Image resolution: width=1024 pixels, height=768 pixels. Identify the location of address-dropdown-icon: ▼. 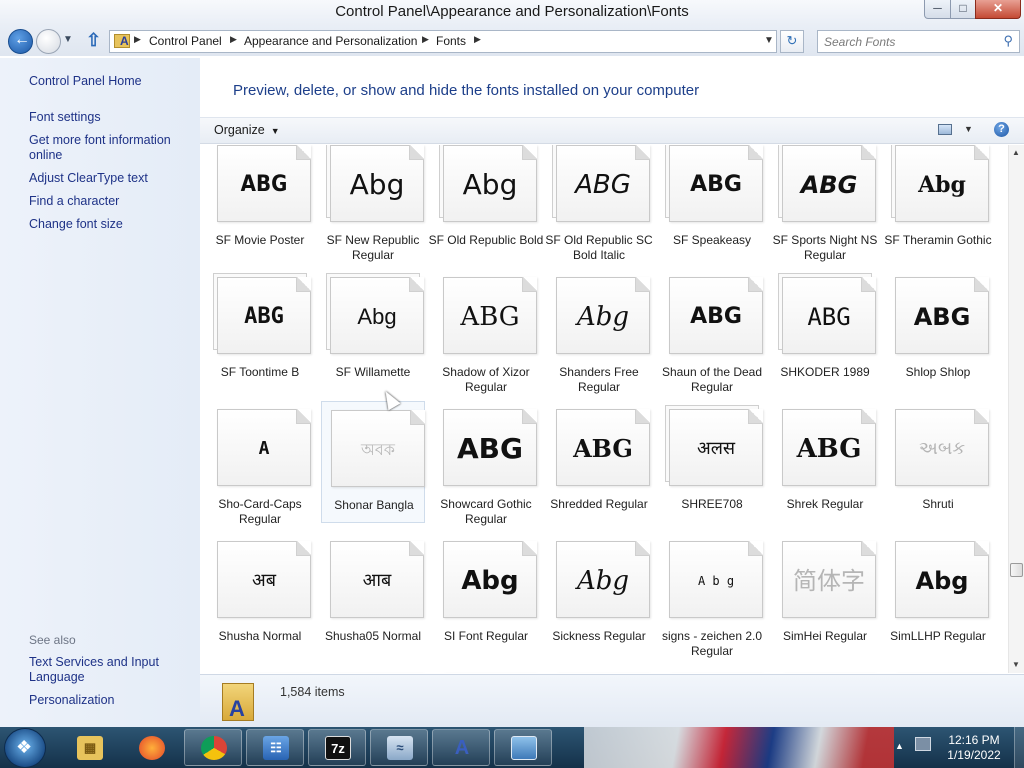
(769, 40).